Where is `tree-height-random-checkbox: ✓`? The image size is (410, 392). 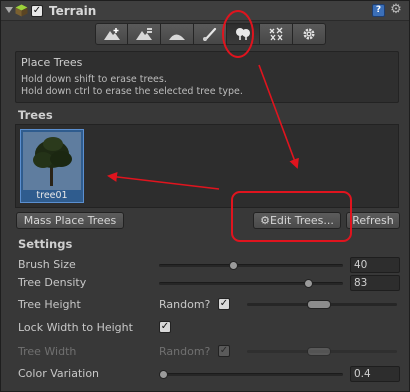
tree-height-random-checkbox: ✓ is located at coordinates (224, 304).